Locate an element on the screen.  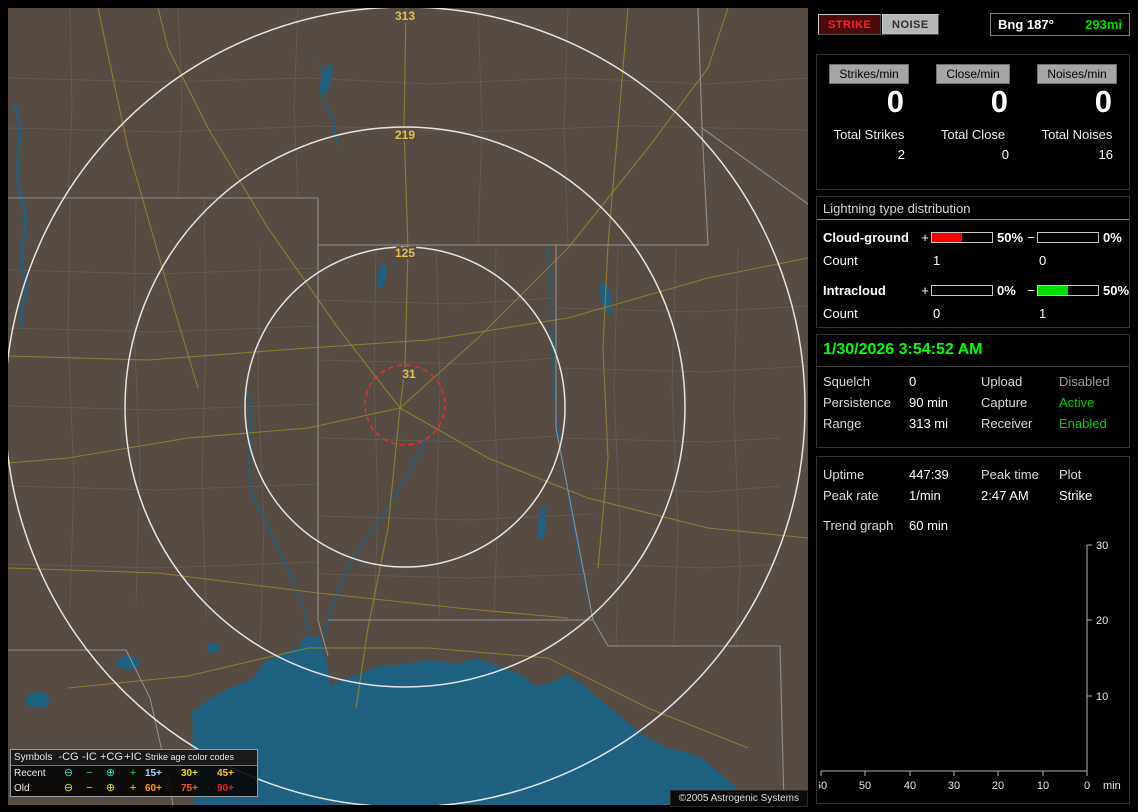
age-30: 30+ is located at coordinates (189, 773).